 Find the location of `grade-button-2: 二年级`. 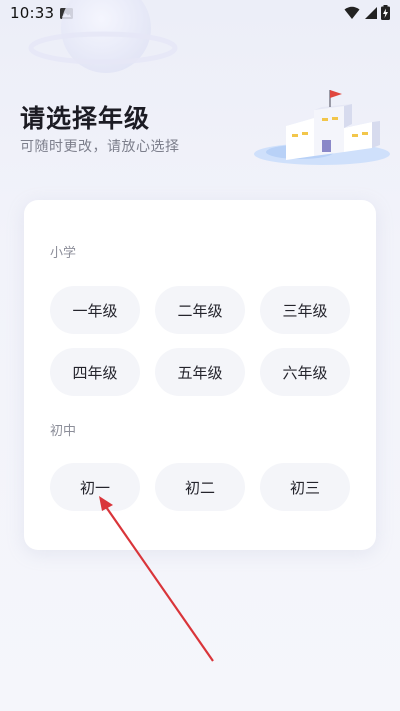

grade-button-2: 二年级 is located at coordinates (200, 310).